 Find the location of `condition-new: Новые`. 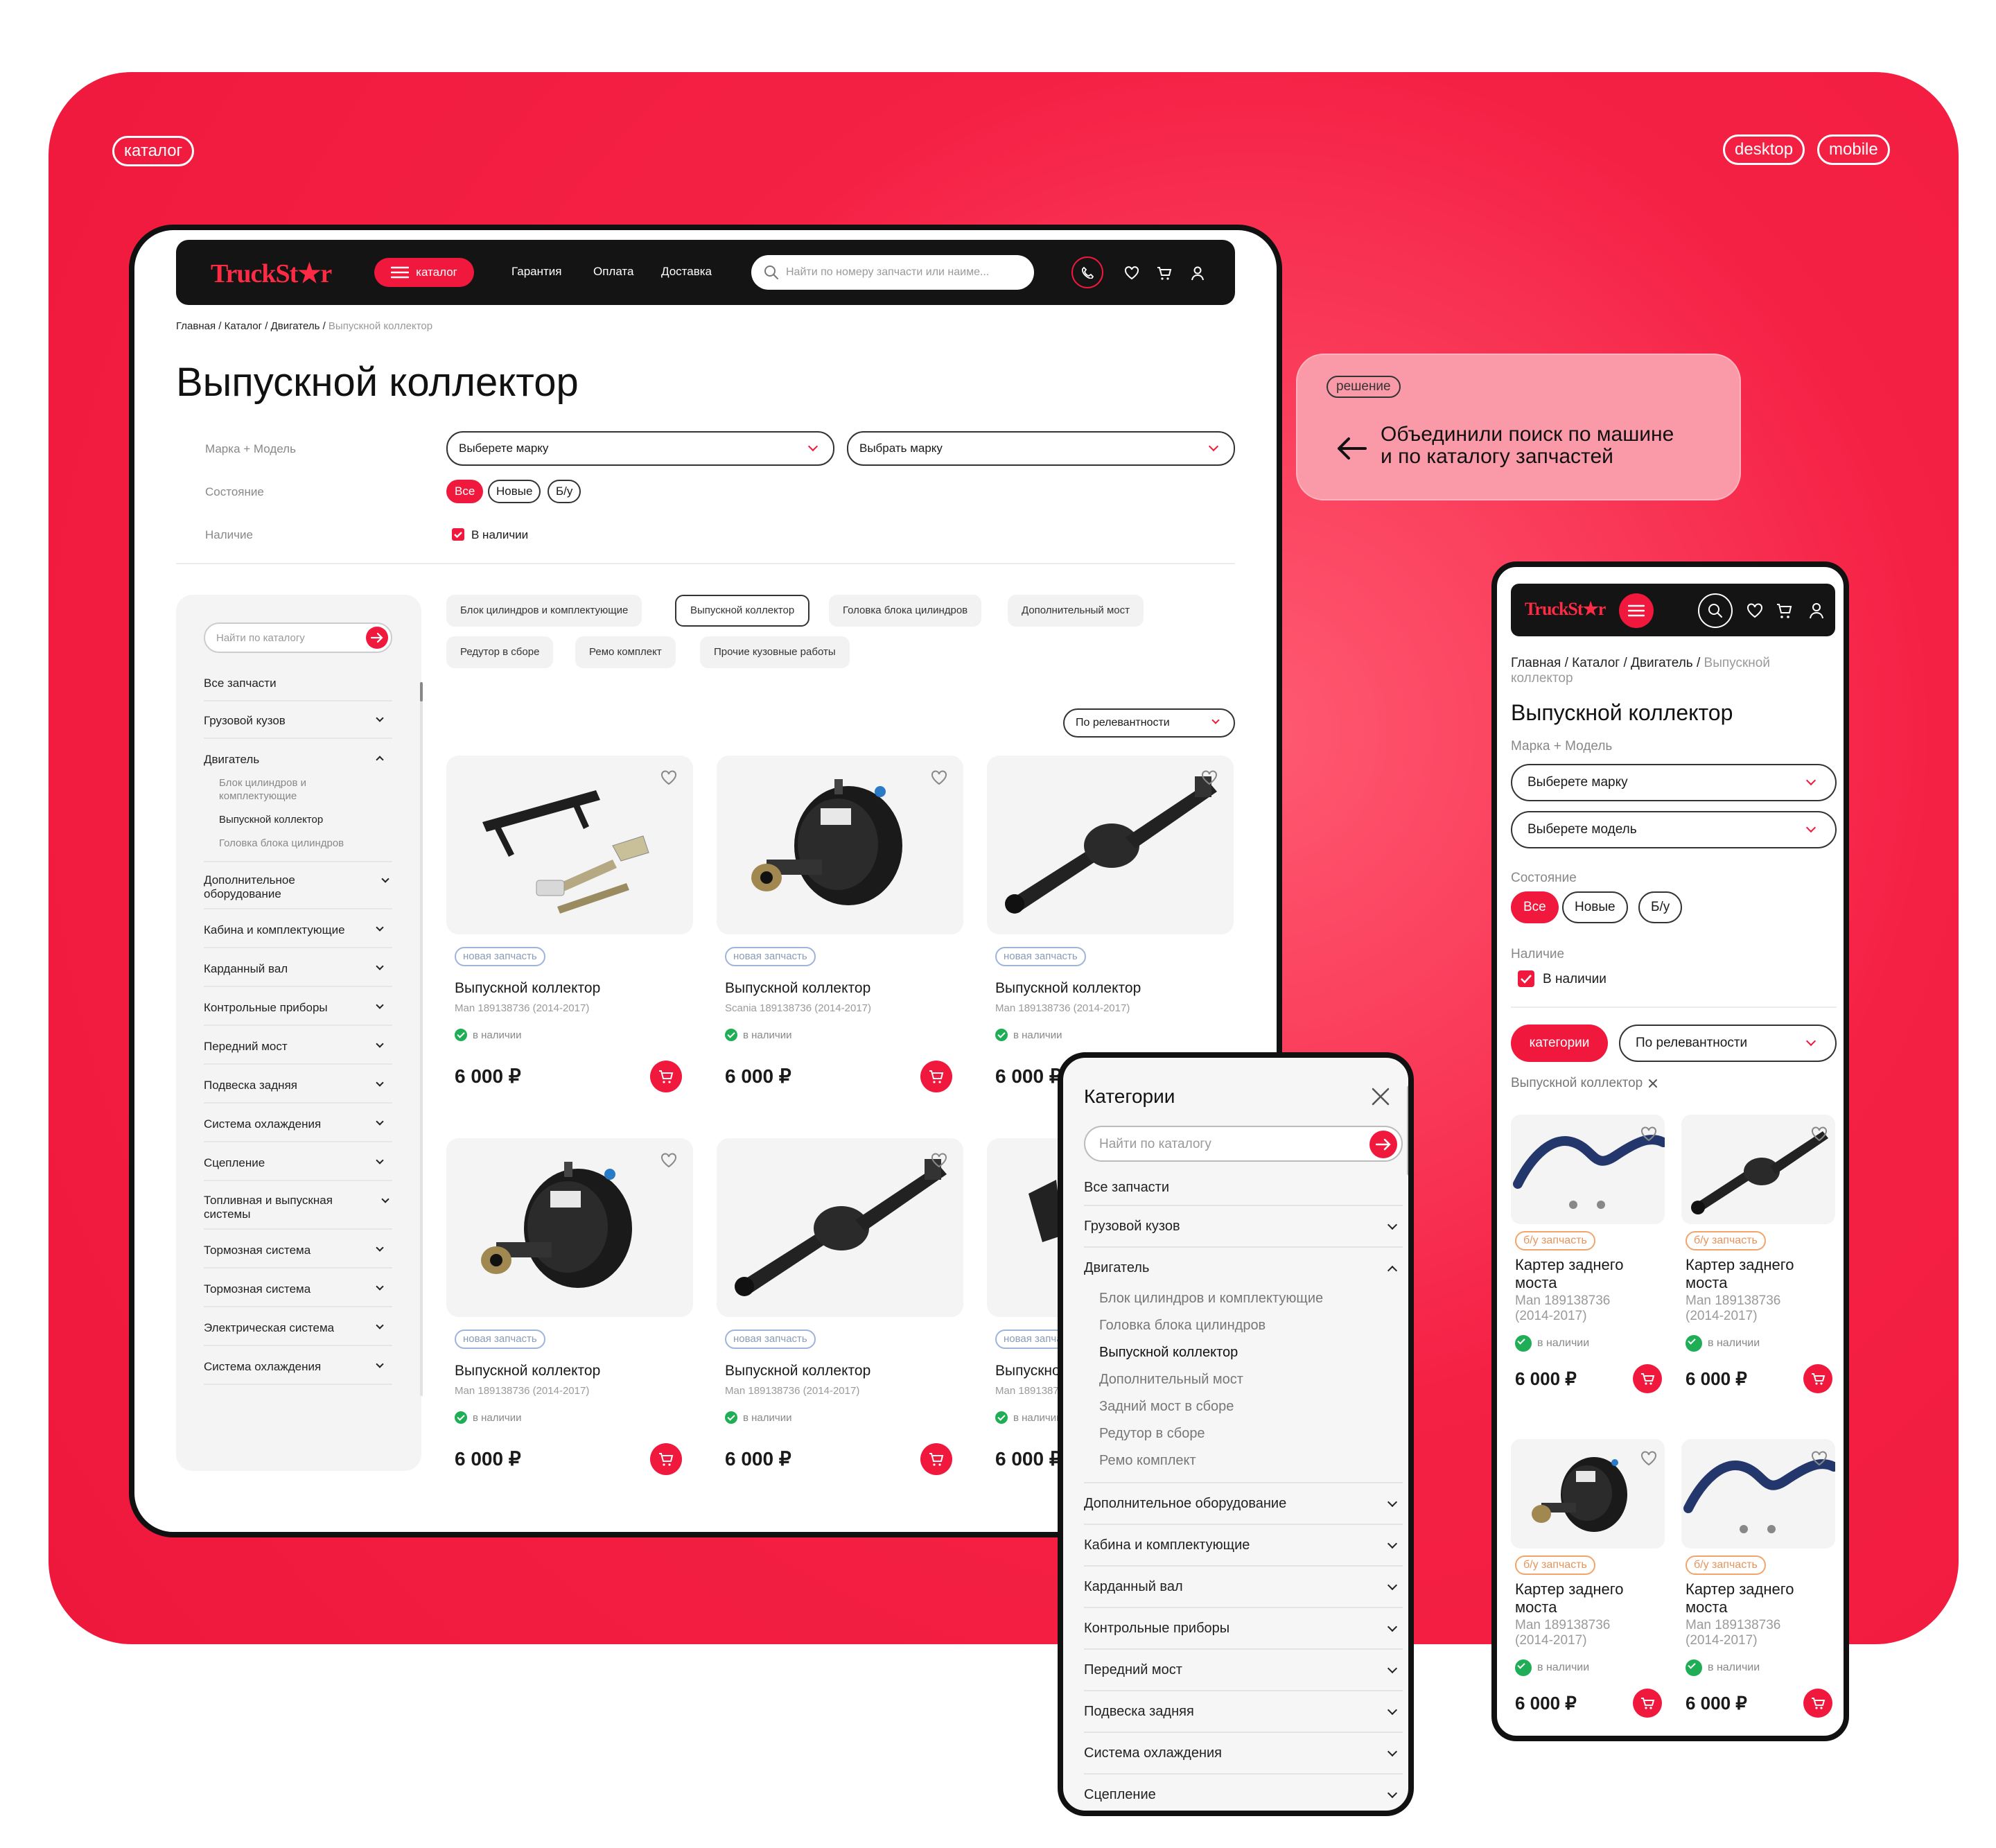

condition-new: Новые is located at coordinates (514, 492).